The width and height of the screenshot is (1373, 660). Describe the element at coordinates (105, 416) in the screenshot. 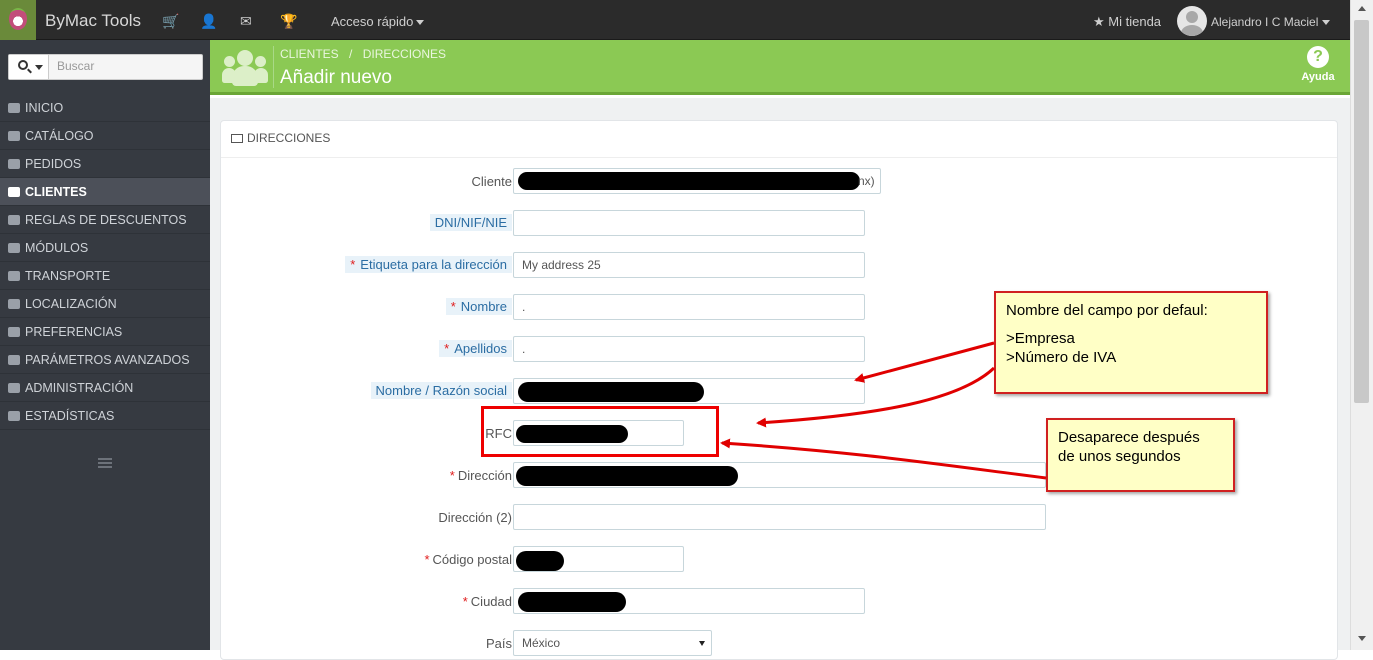

I see `sidebar-item-estadisticas: ESTADÍSTICAS` at that location.